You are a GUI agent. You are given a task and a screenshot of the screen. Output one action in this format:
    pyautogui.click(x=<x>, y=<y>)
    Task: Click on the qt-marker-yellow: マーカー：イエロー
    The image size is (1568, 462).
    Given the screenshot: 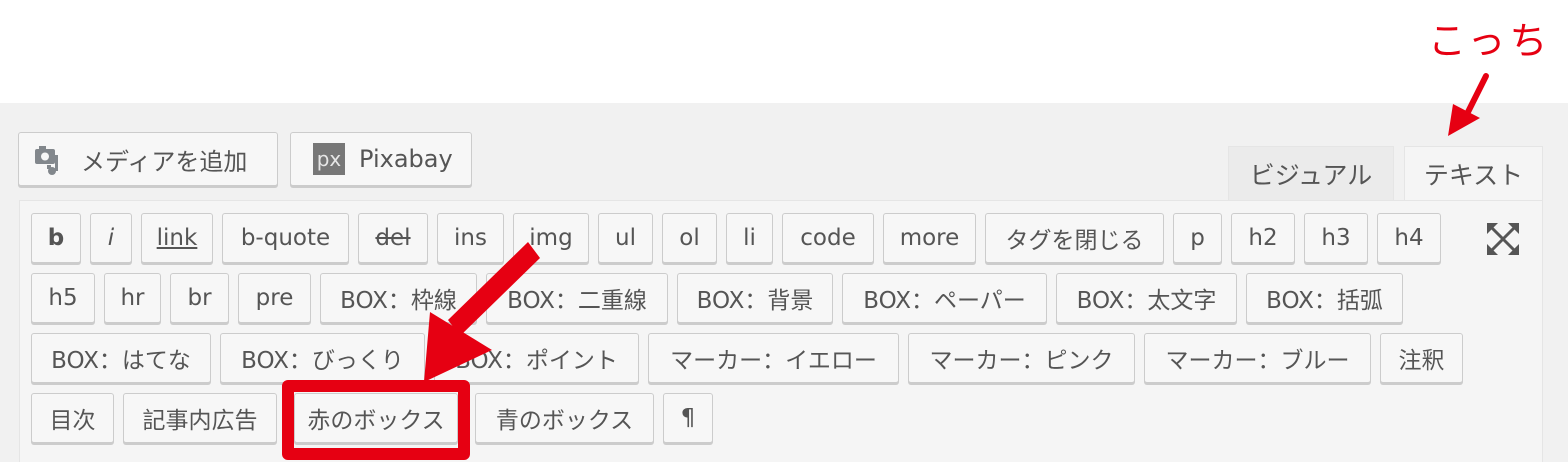 What is the action you would take?
    pyautogui.click(x=773, y=358)
    